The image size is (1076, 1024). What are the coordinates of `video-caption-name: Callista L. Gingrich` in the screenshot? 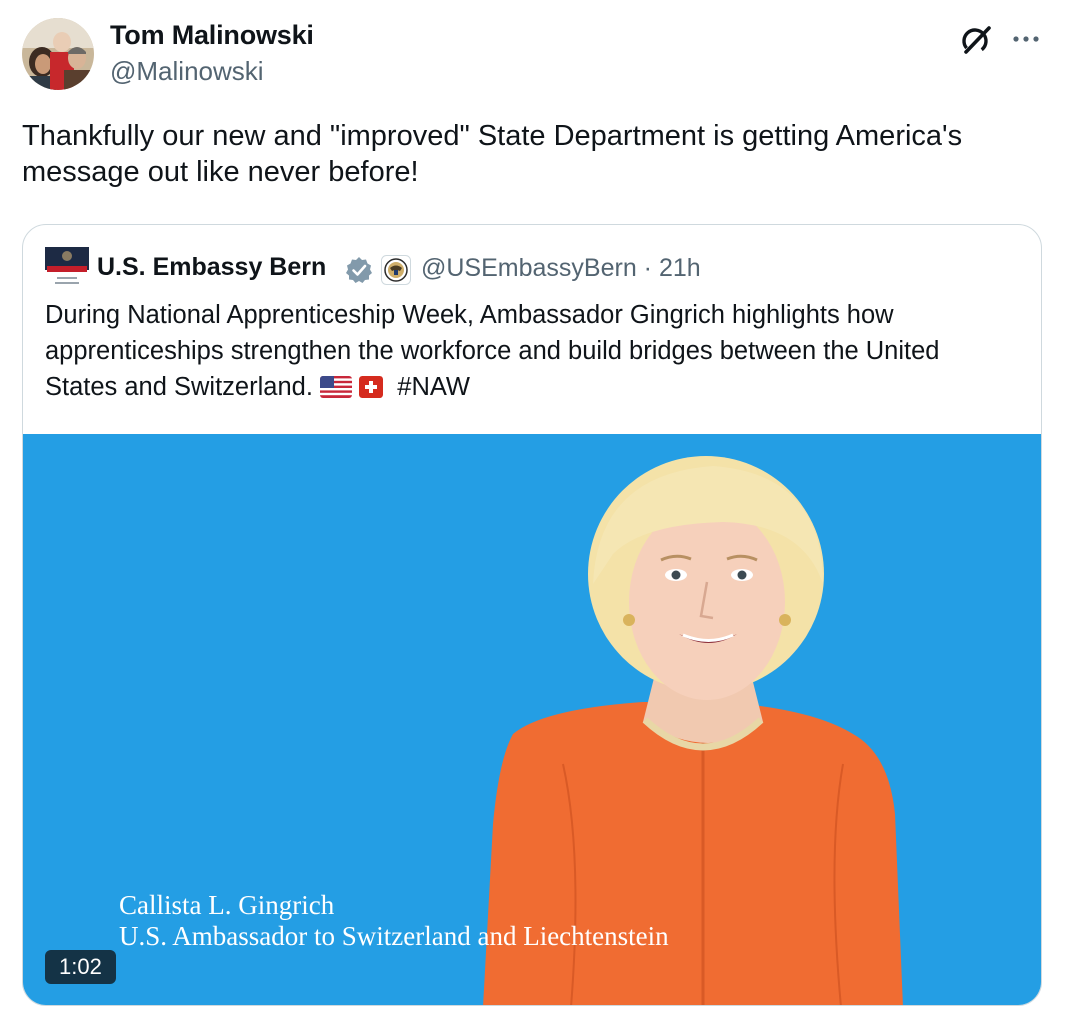 It's located at (227, 905).